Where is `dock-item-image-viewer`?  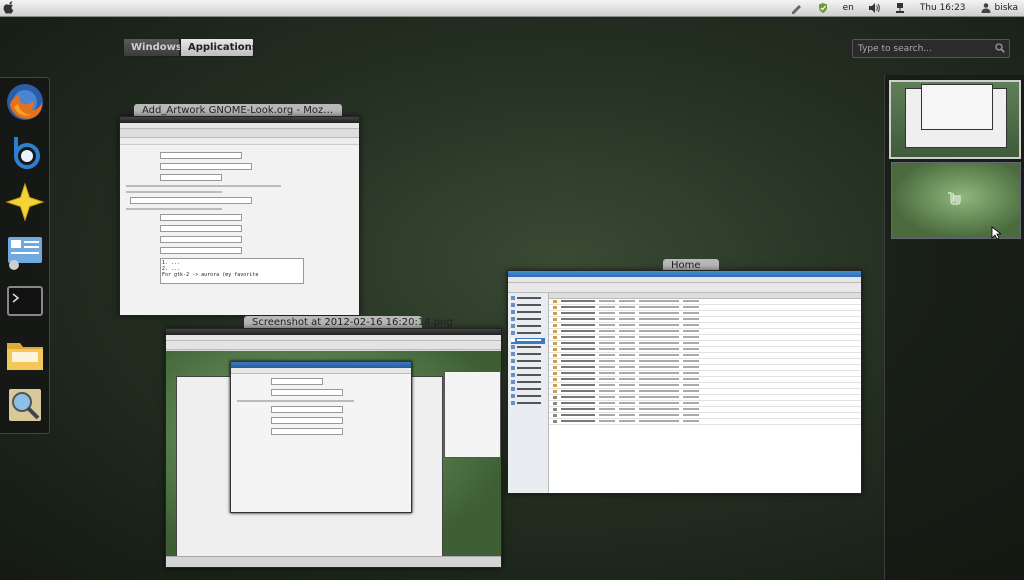 dock-item-image-viewer is located at coordinates (25, 405).